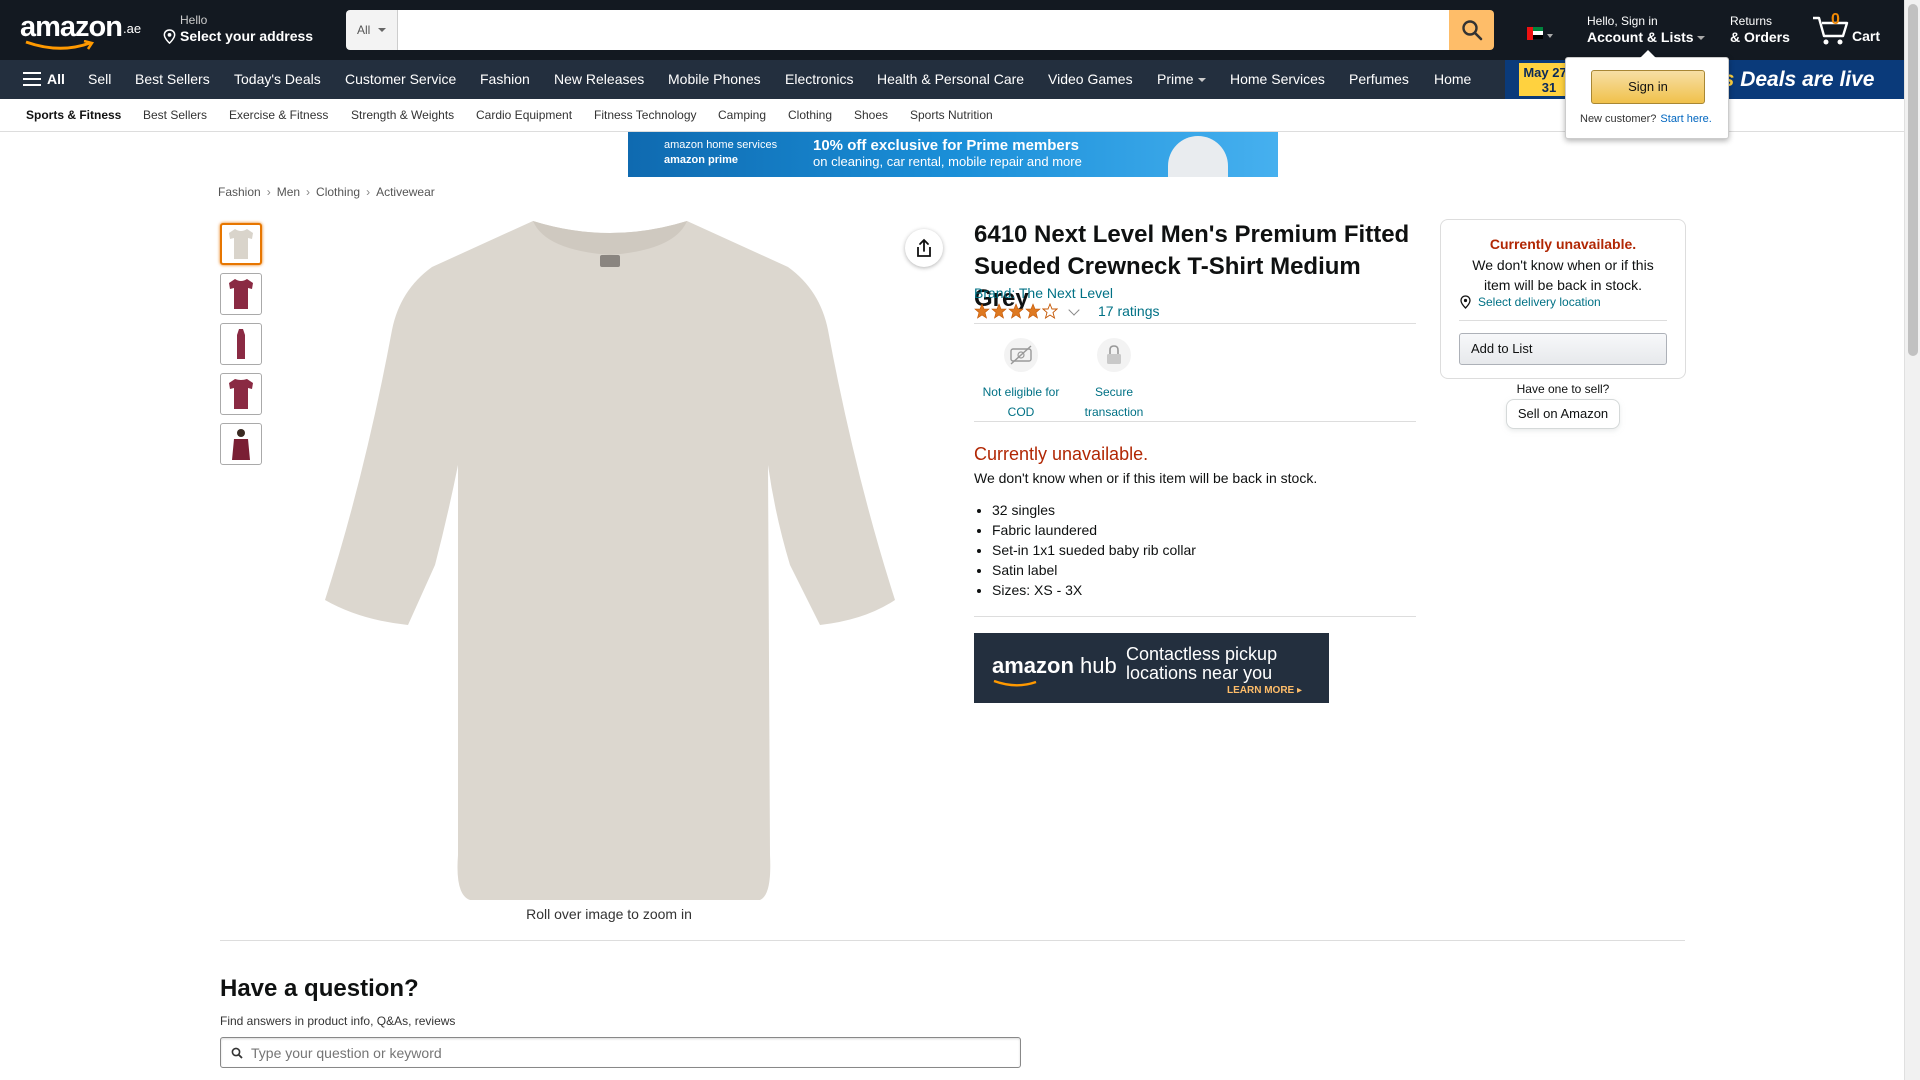 Image resolution: width=1920 pixels, height=1080 pixels. I want to click on ratings-count-link: 17 ratings, so click(1128, 311).